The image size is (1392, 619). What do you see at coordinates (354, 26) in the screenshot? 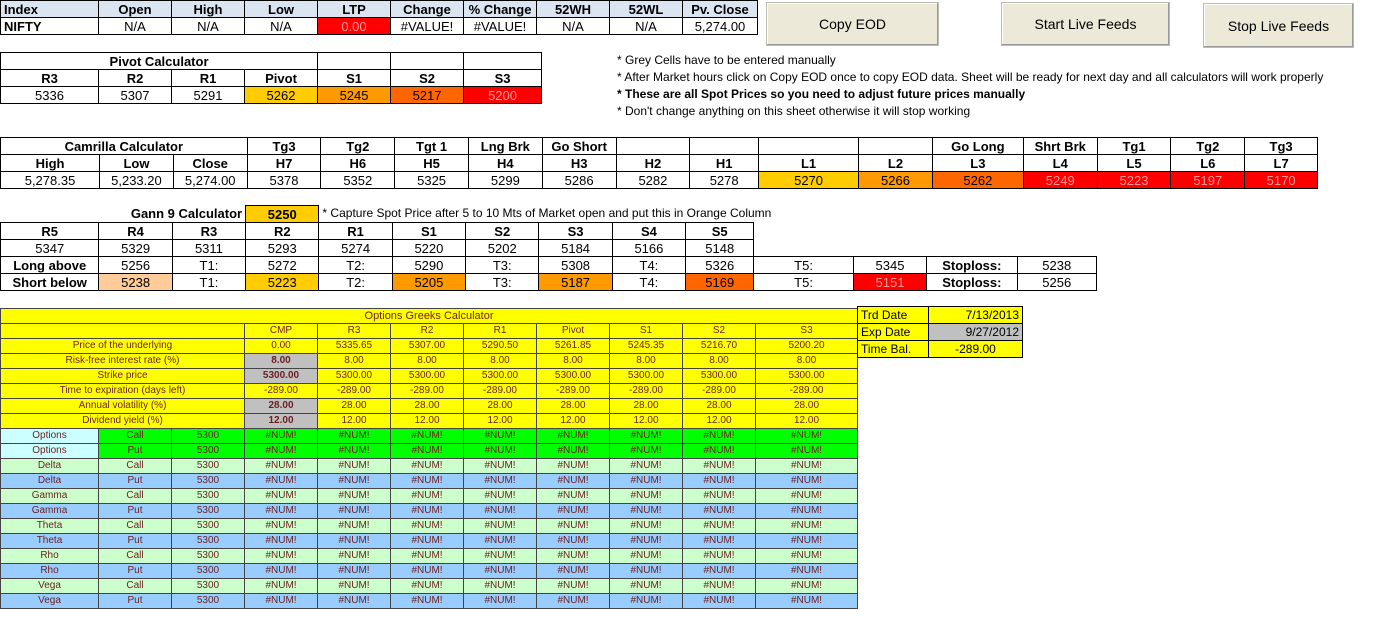
I see `ltp-cell: 0.00` at bounding box center [354, 26].